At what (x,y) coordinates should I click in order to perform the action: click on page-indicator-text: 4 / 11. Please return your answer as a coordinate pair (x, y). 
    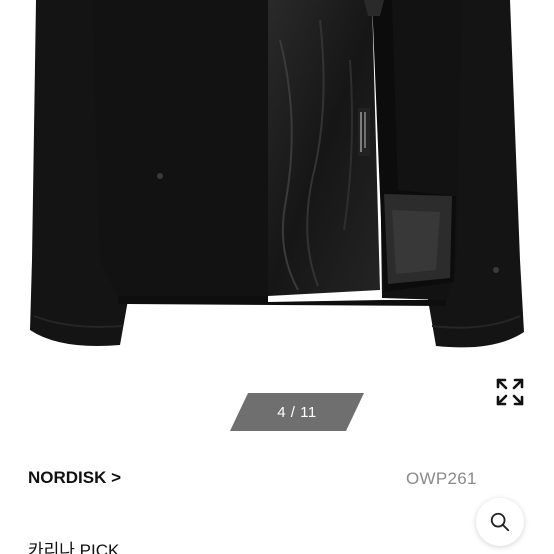
    Looking at the image, I should click on (297, 412).